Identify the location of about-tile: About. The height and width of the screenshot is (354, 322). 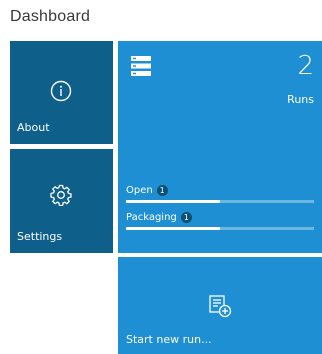
(61, 92).